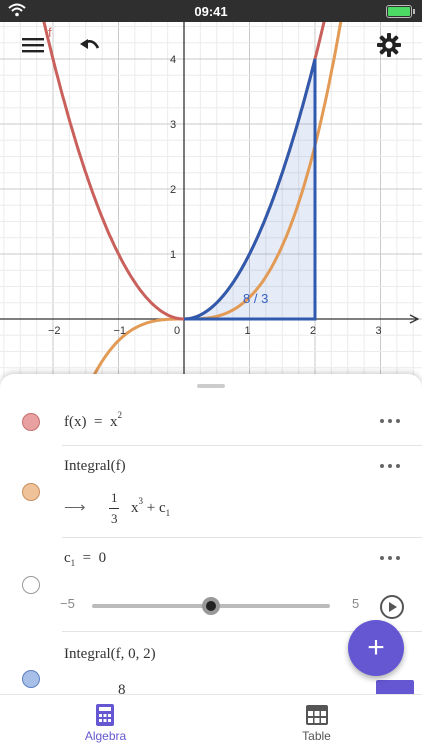 This screenshot has width=422, height=751. I want to click on tab-table: Table, so click(316, 723).